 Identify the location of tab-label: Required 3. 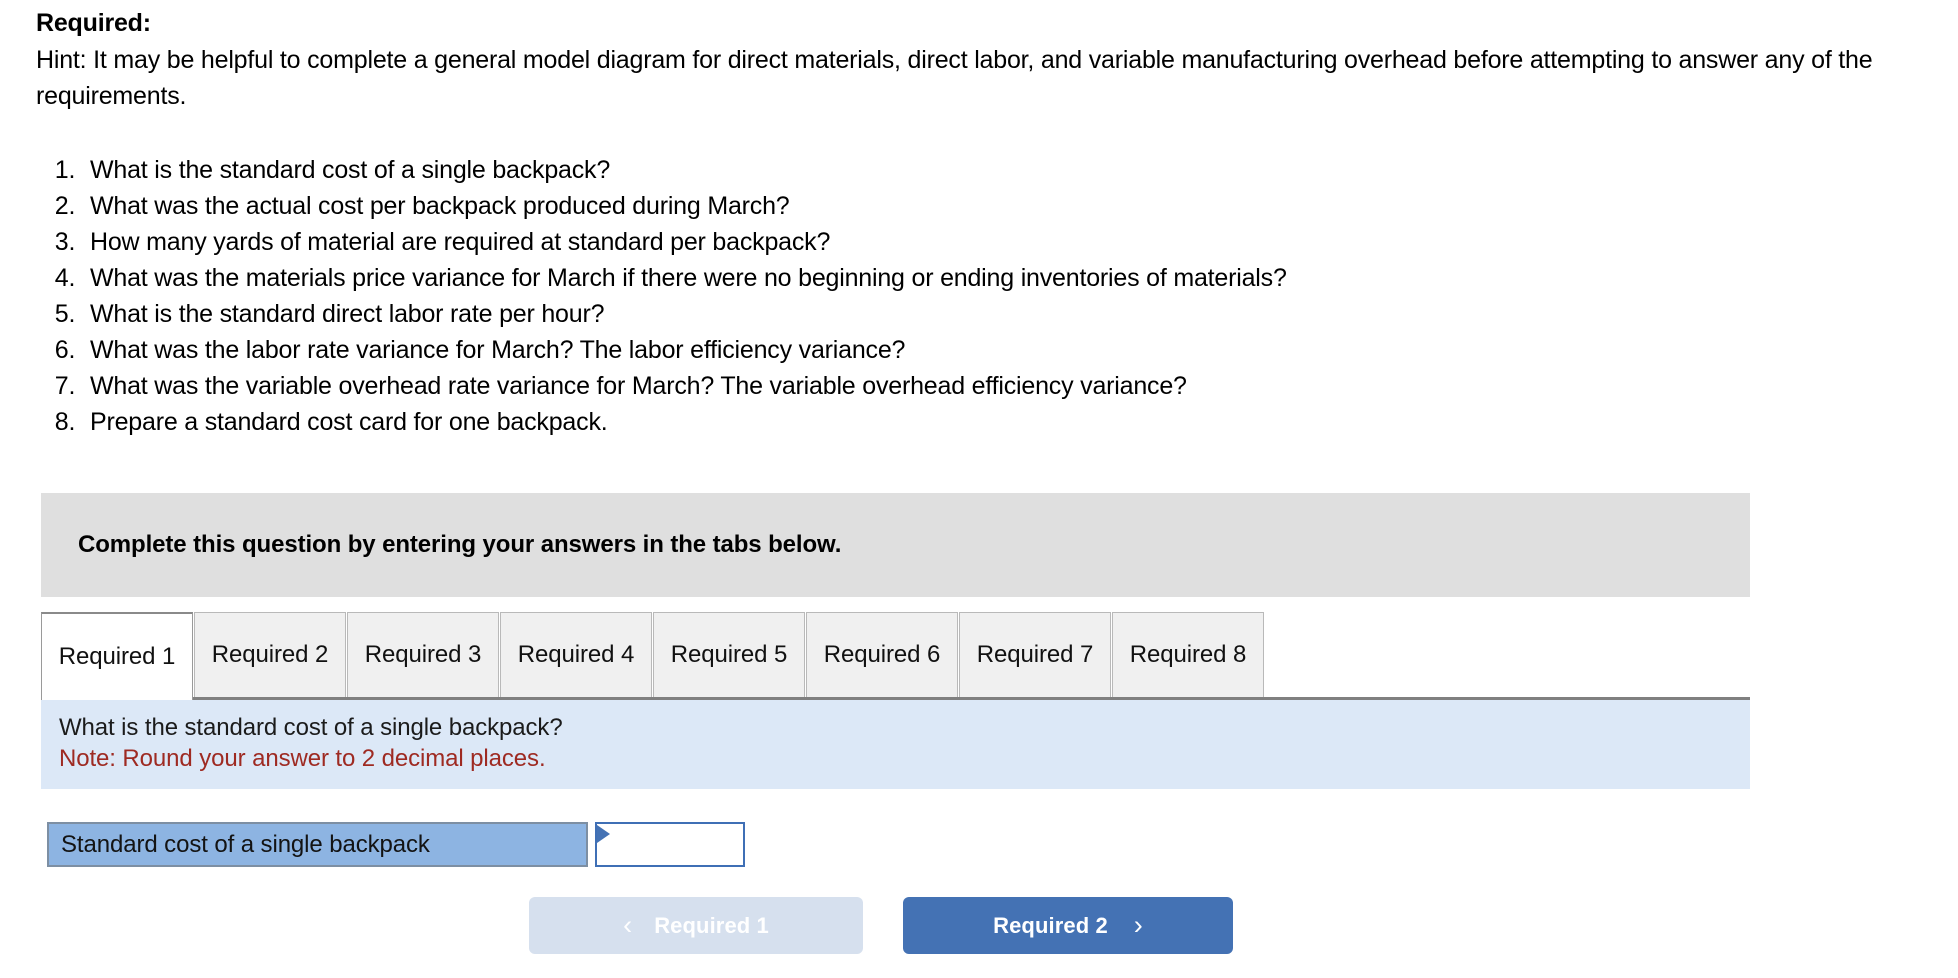
(423, 654).